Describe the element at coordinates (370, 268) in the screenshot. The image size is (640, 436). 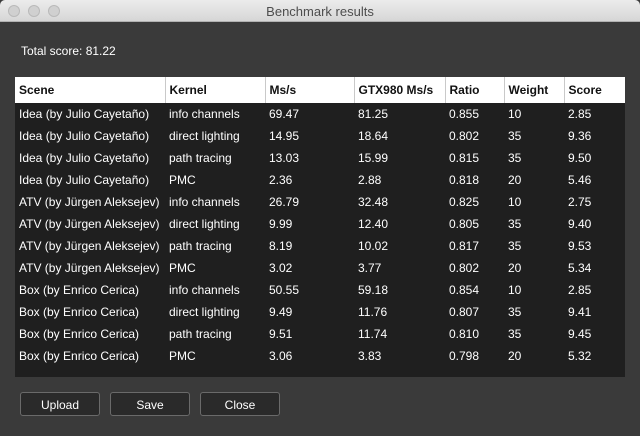
I see `cell-gtx980-ms-s: 3.77` at that location.